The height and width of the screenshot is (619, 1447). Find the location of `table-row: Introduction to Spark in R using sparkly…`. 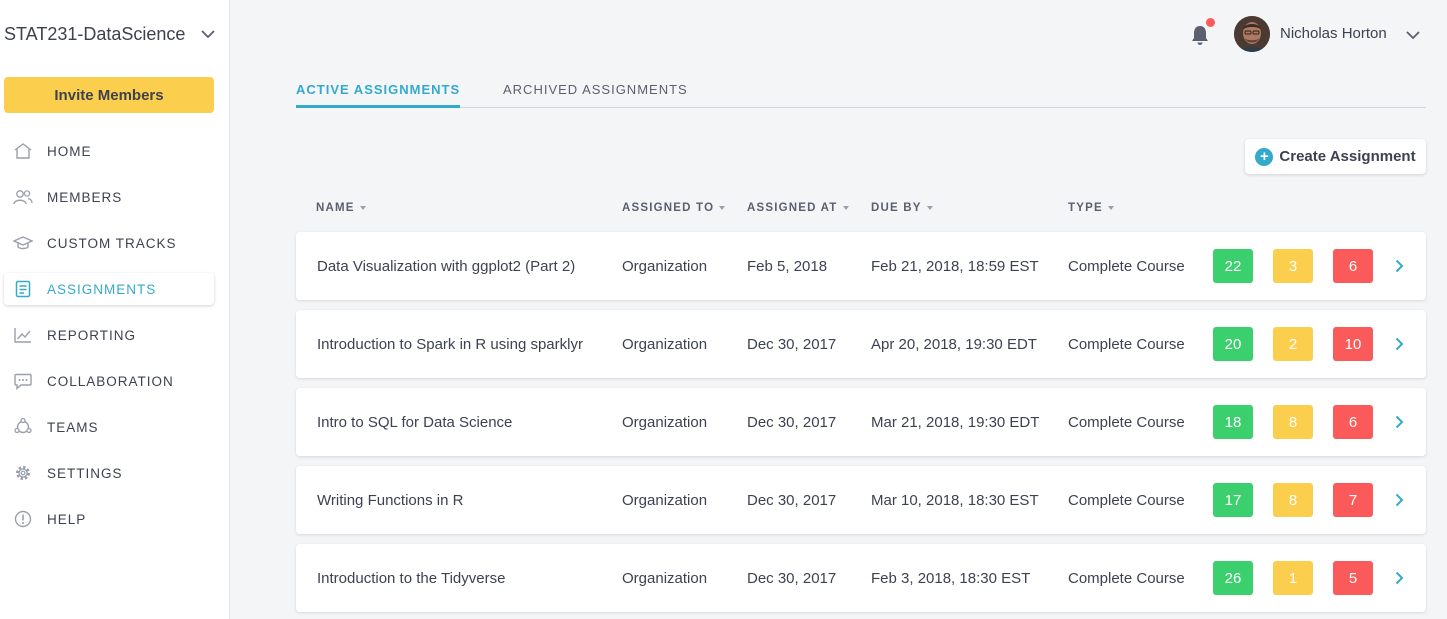

table-row: Introduction to Spark in R using sparkly… is located at coordinates (861, 344).